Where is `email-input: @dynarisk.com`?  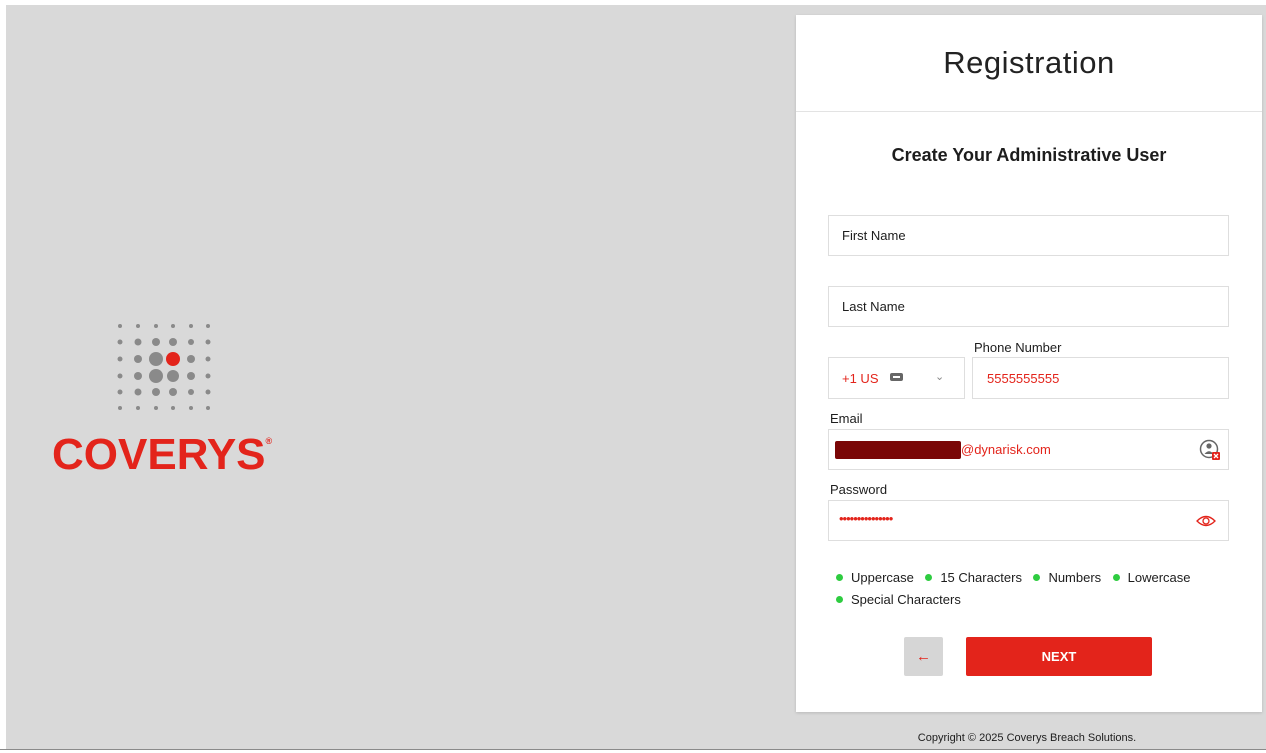
email-input: @dynarisk.com is located at coordinates (1028, 449).